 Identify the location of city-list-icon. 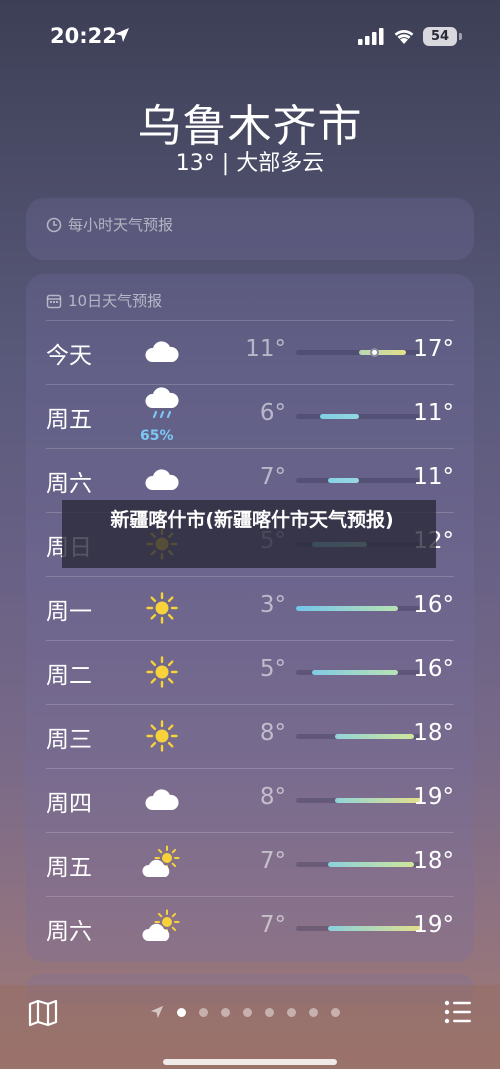
(458, 1012).